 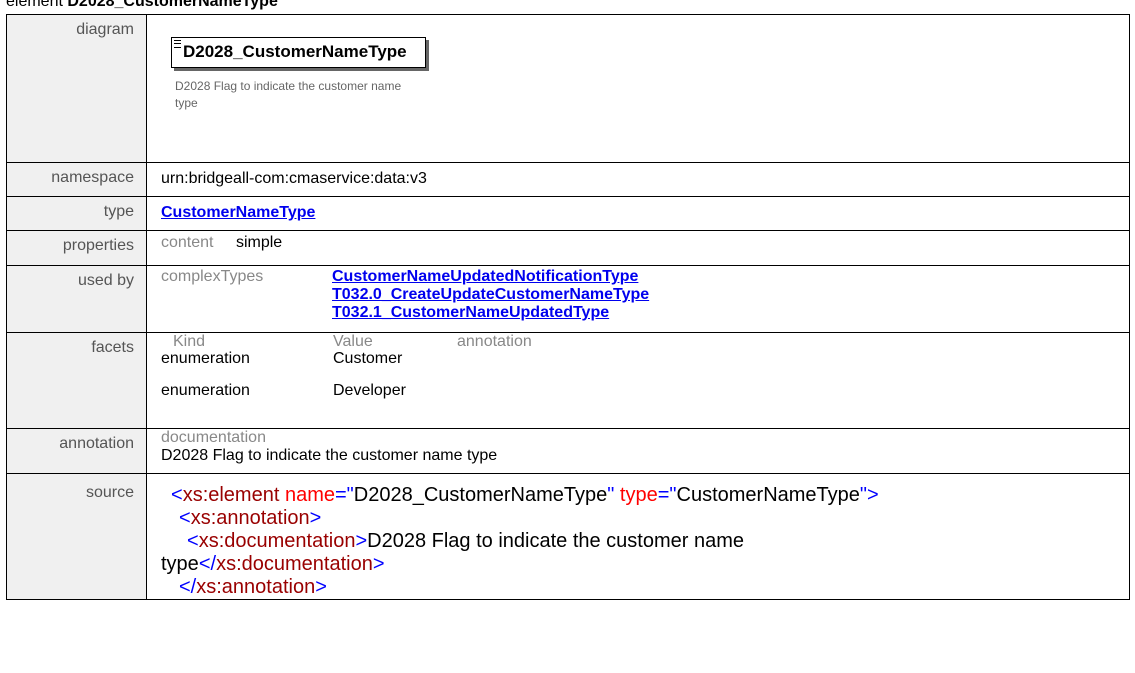 I want to click on label-used-by: used by, so click(x=76, y=299).